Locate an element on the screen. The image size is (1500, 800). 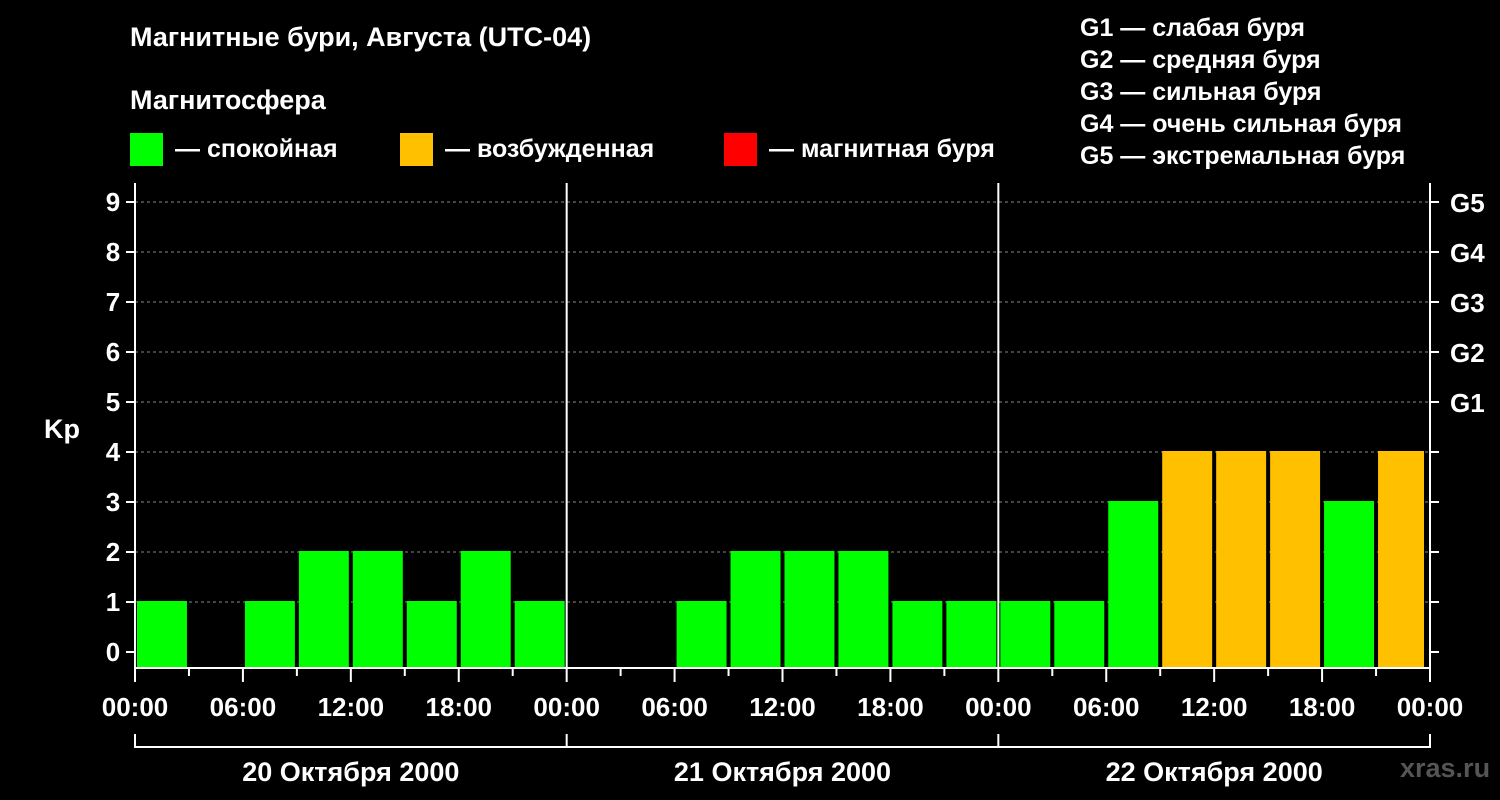
g-axis-label: G2 is located at coordinates (1467, 353).